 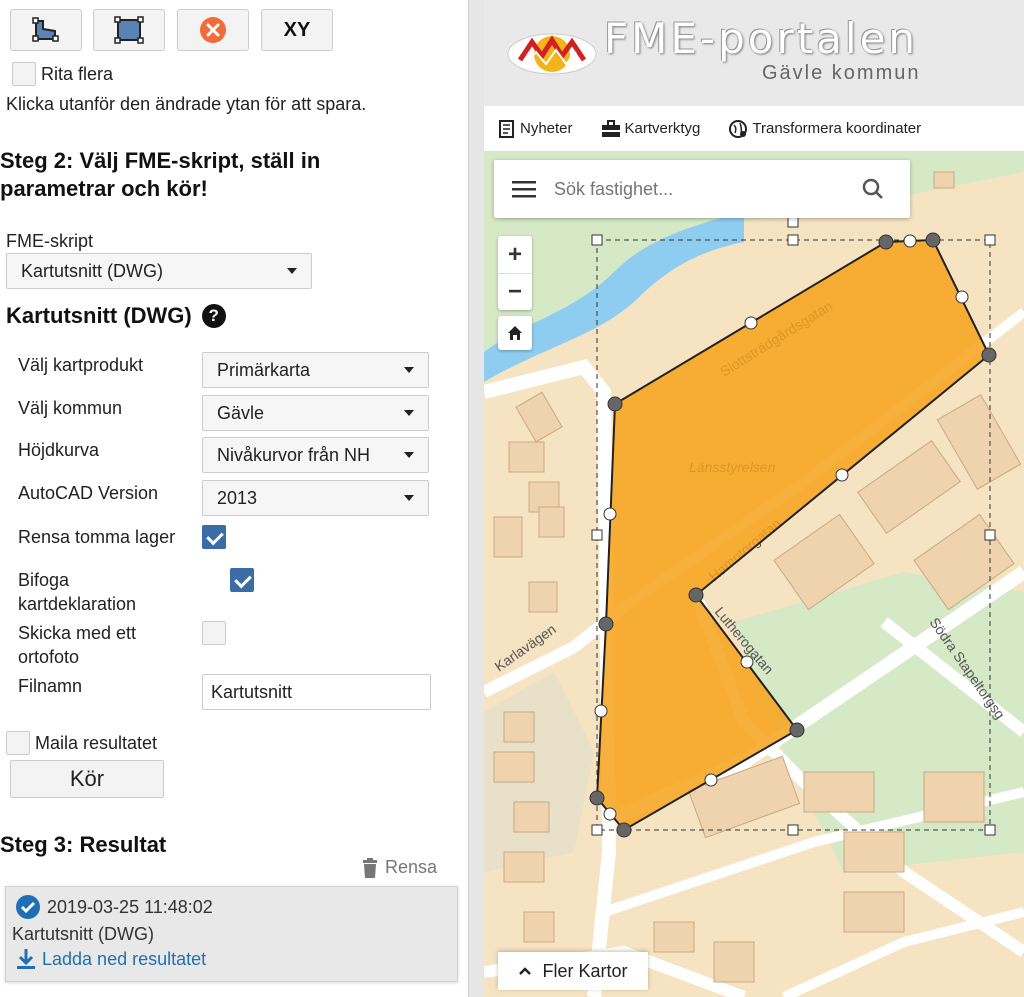 I want to click on more-maps-button: Fler Kartor, so click(x=573, y=971).